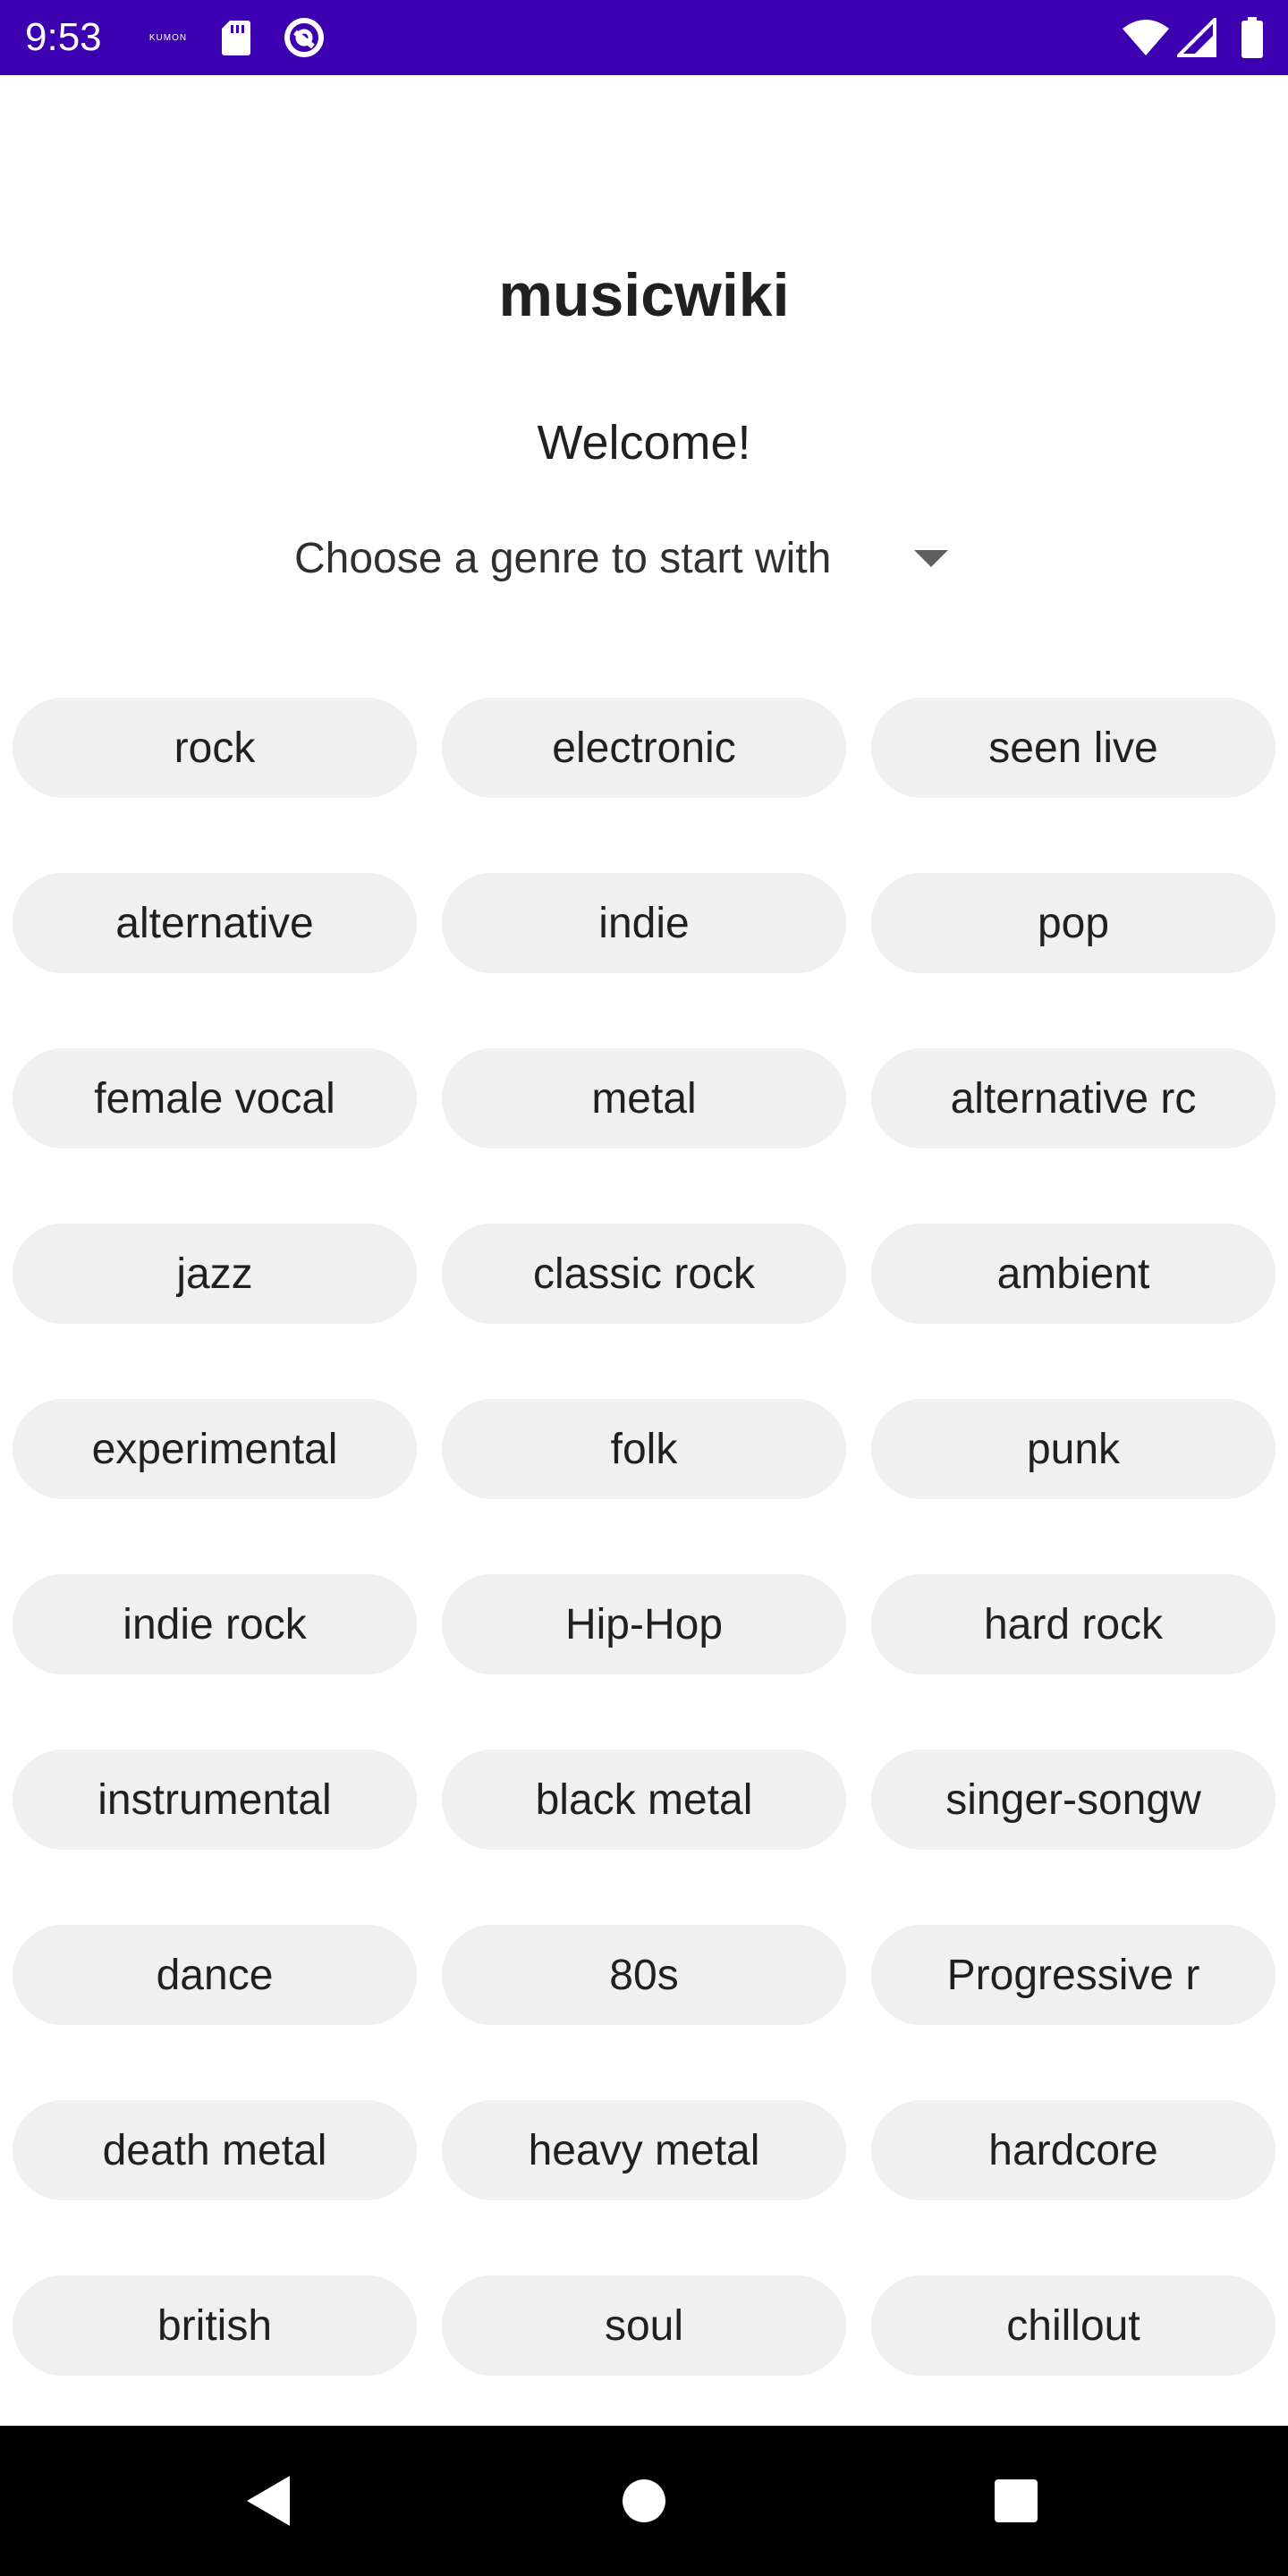  I want to click on genre-chip: 80s, so click(644, 1975).